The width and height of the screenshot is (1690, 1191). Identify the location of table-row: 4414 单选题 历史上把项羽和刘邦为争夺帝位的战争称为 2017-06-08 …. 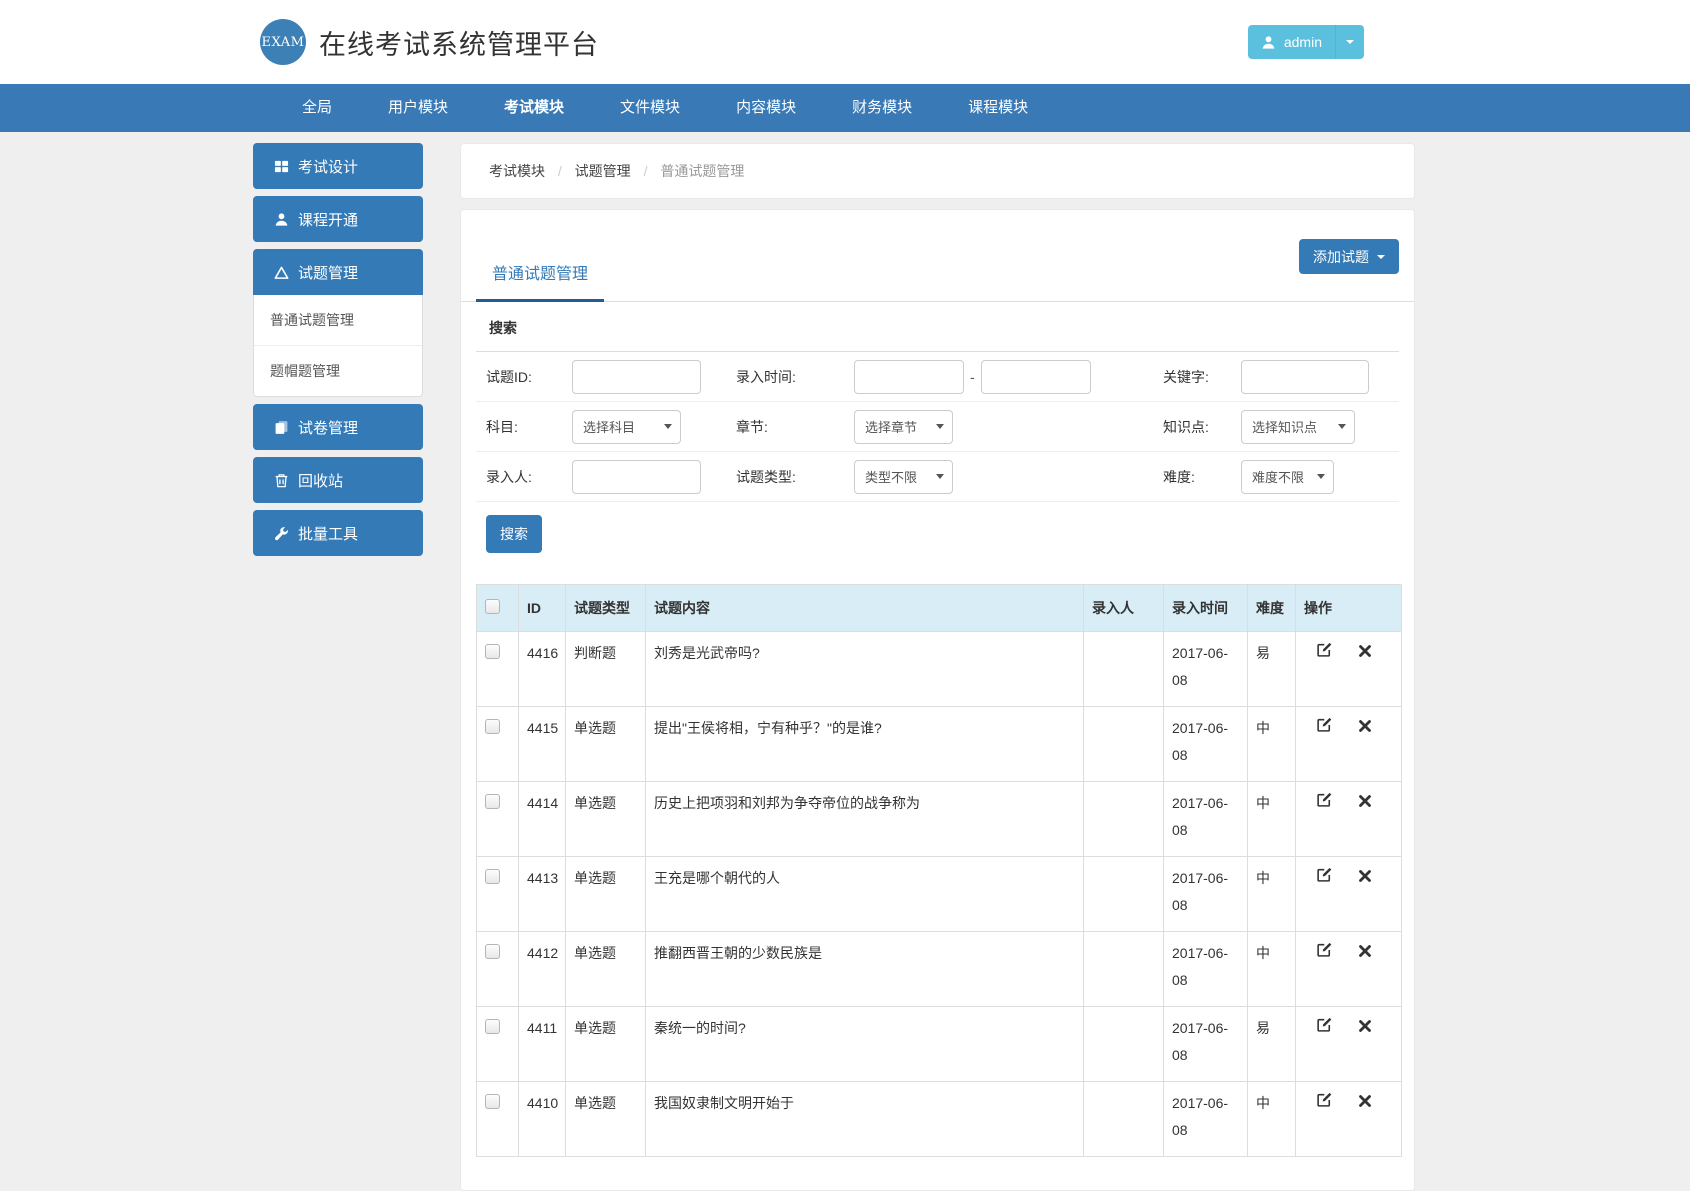
(939, 819).